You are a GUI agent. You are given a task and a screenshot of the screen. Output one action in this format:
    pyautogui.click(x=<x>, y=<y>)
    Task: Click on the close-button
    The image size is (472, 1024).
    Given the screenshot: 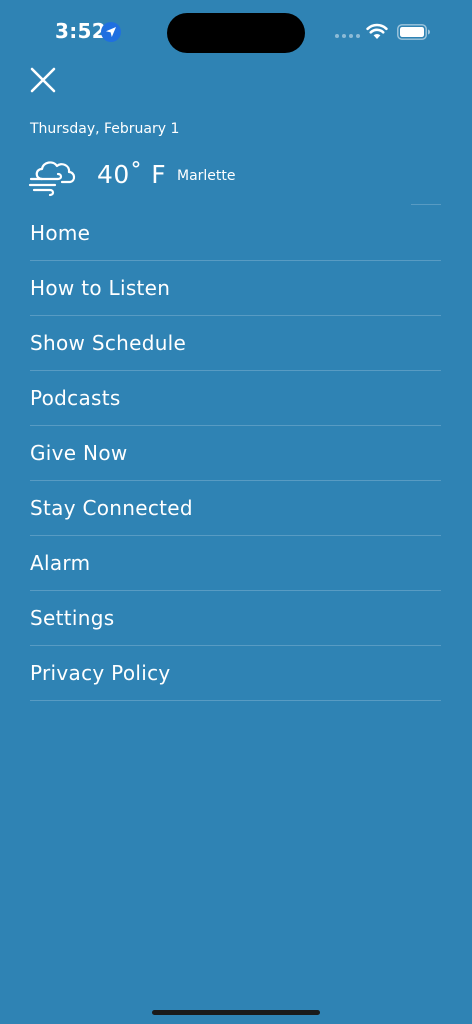 What is the action you would take?
    pyautogui.click(x=43, y=80)
    